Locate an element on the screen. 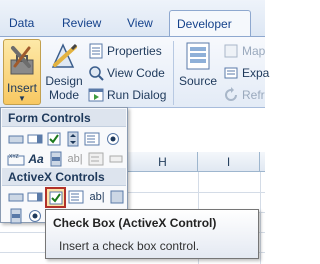  expa-label: Expa is located at coordinates (256, 73).